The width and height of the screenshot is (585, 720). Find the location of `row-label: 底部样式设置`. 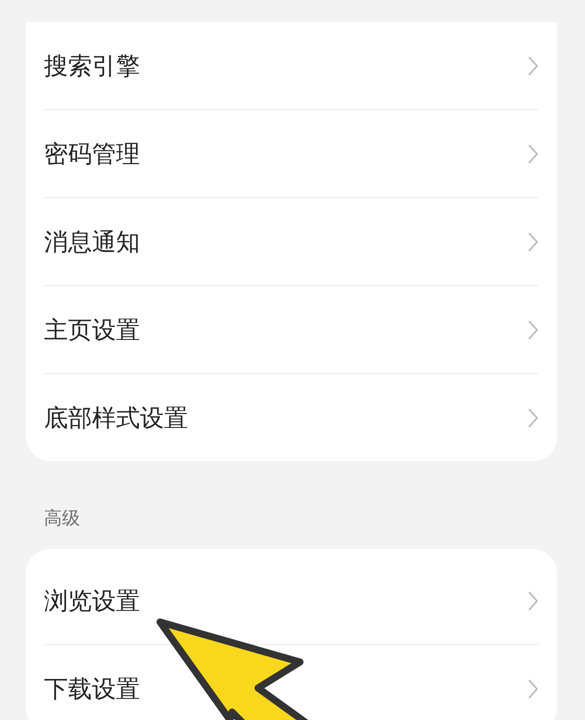

row-label: 底部样式设置 is located at coordinates (116, 418).